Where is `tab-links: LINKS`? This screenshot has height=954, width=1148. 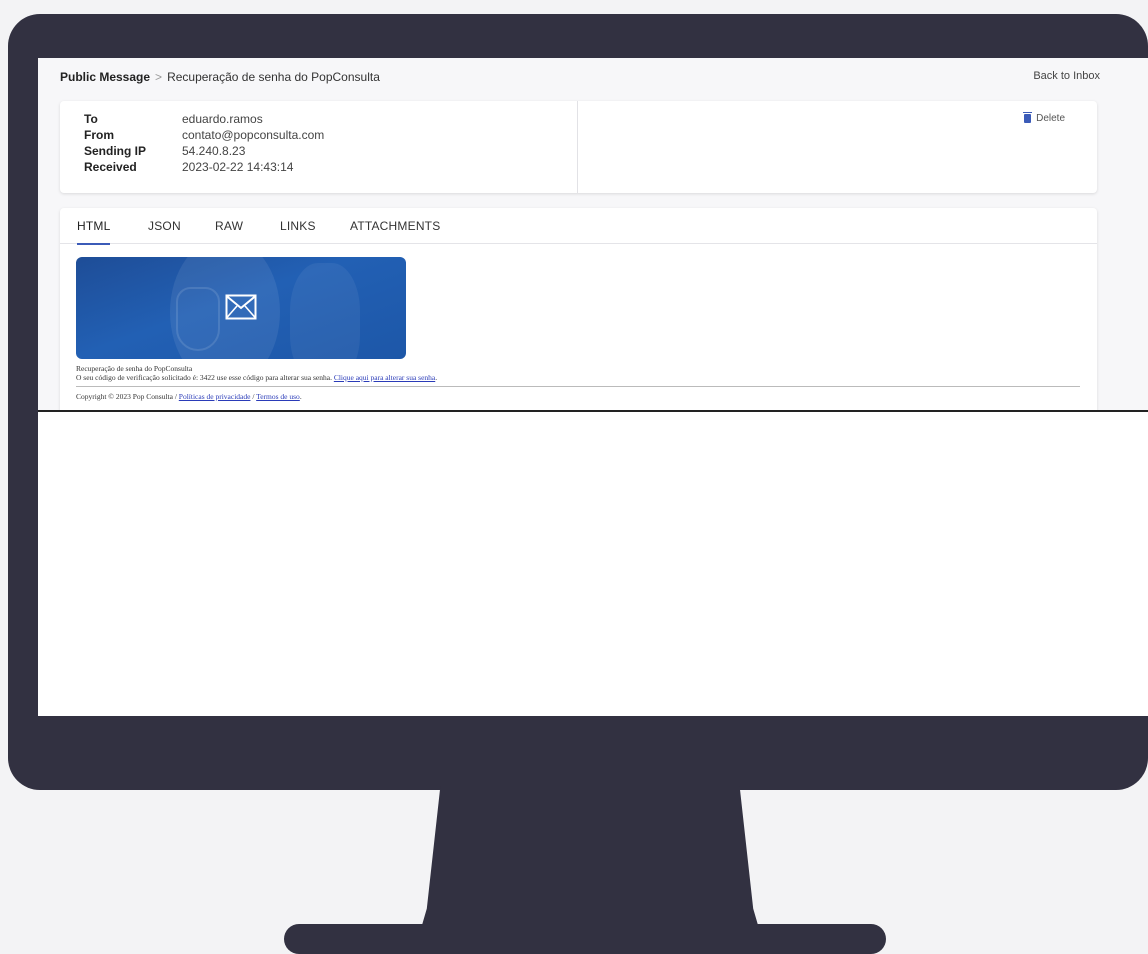 tab-links: LINKS is located at coordinates (298, 231).